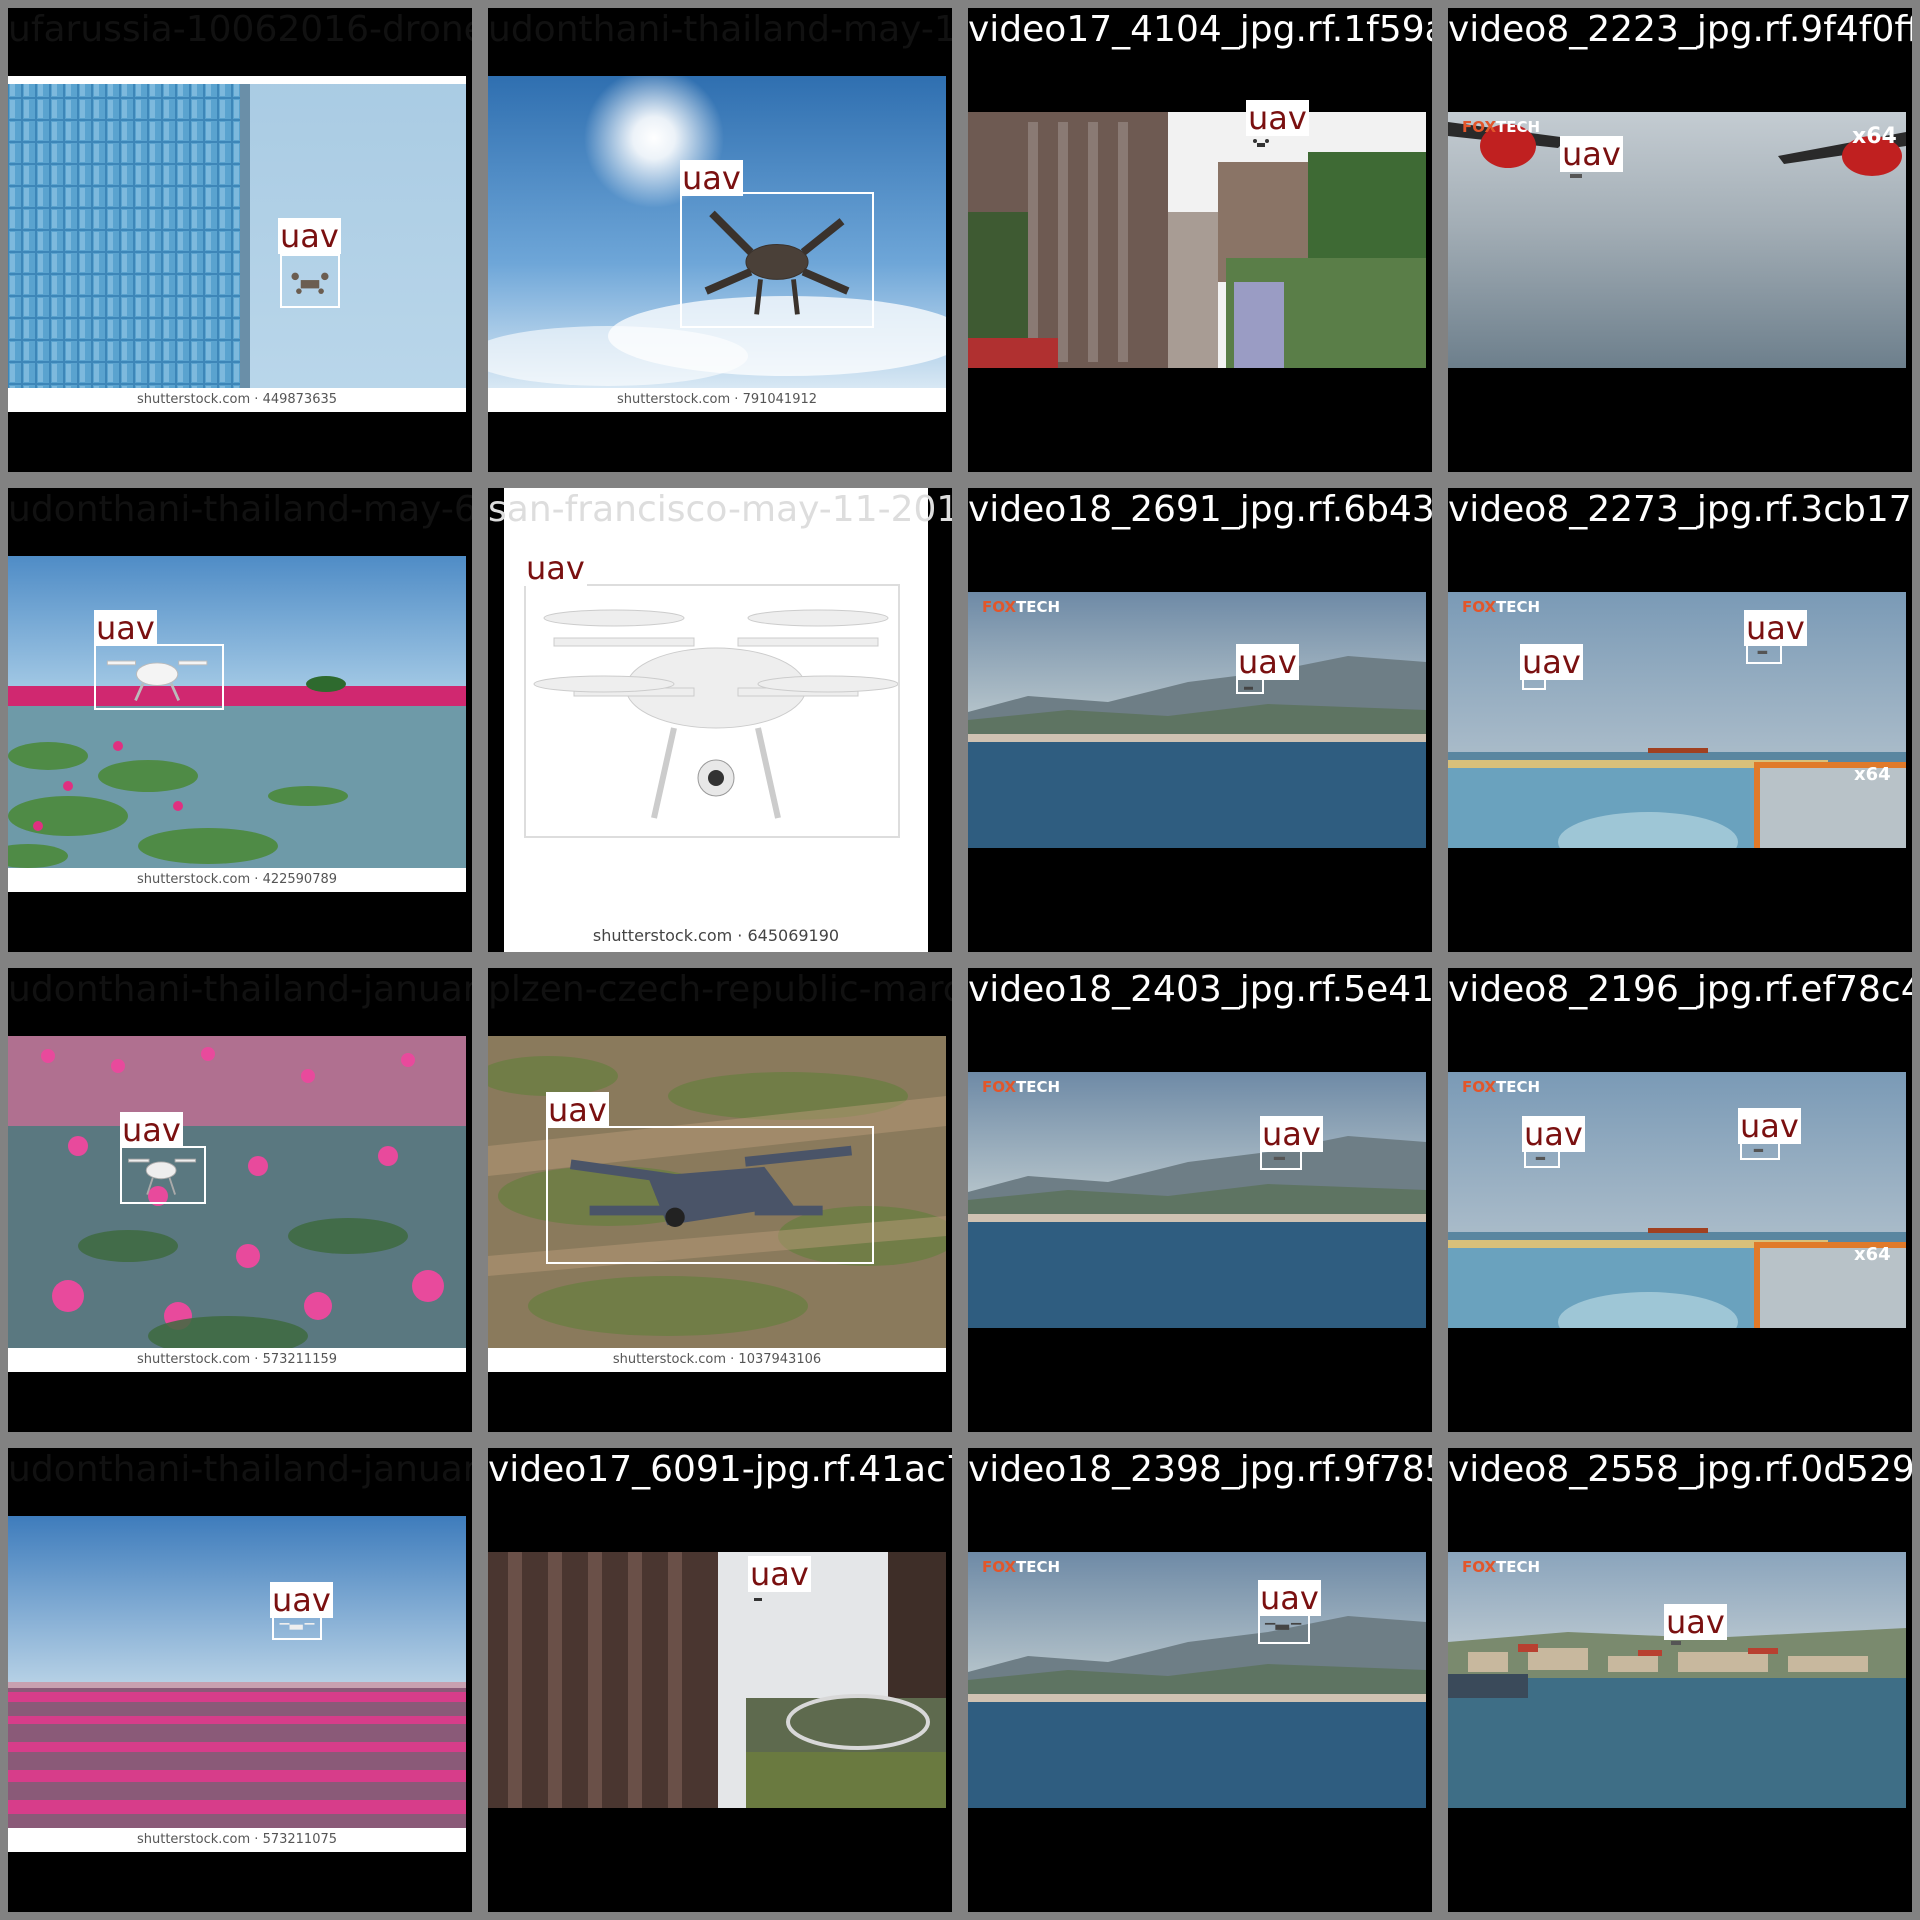 This screenshot has height=1920, width=1920. Describe the element at coordinates (717, 400) in the screenshot. I see `image-credit: shutterstock.com · 791041912` at that location.